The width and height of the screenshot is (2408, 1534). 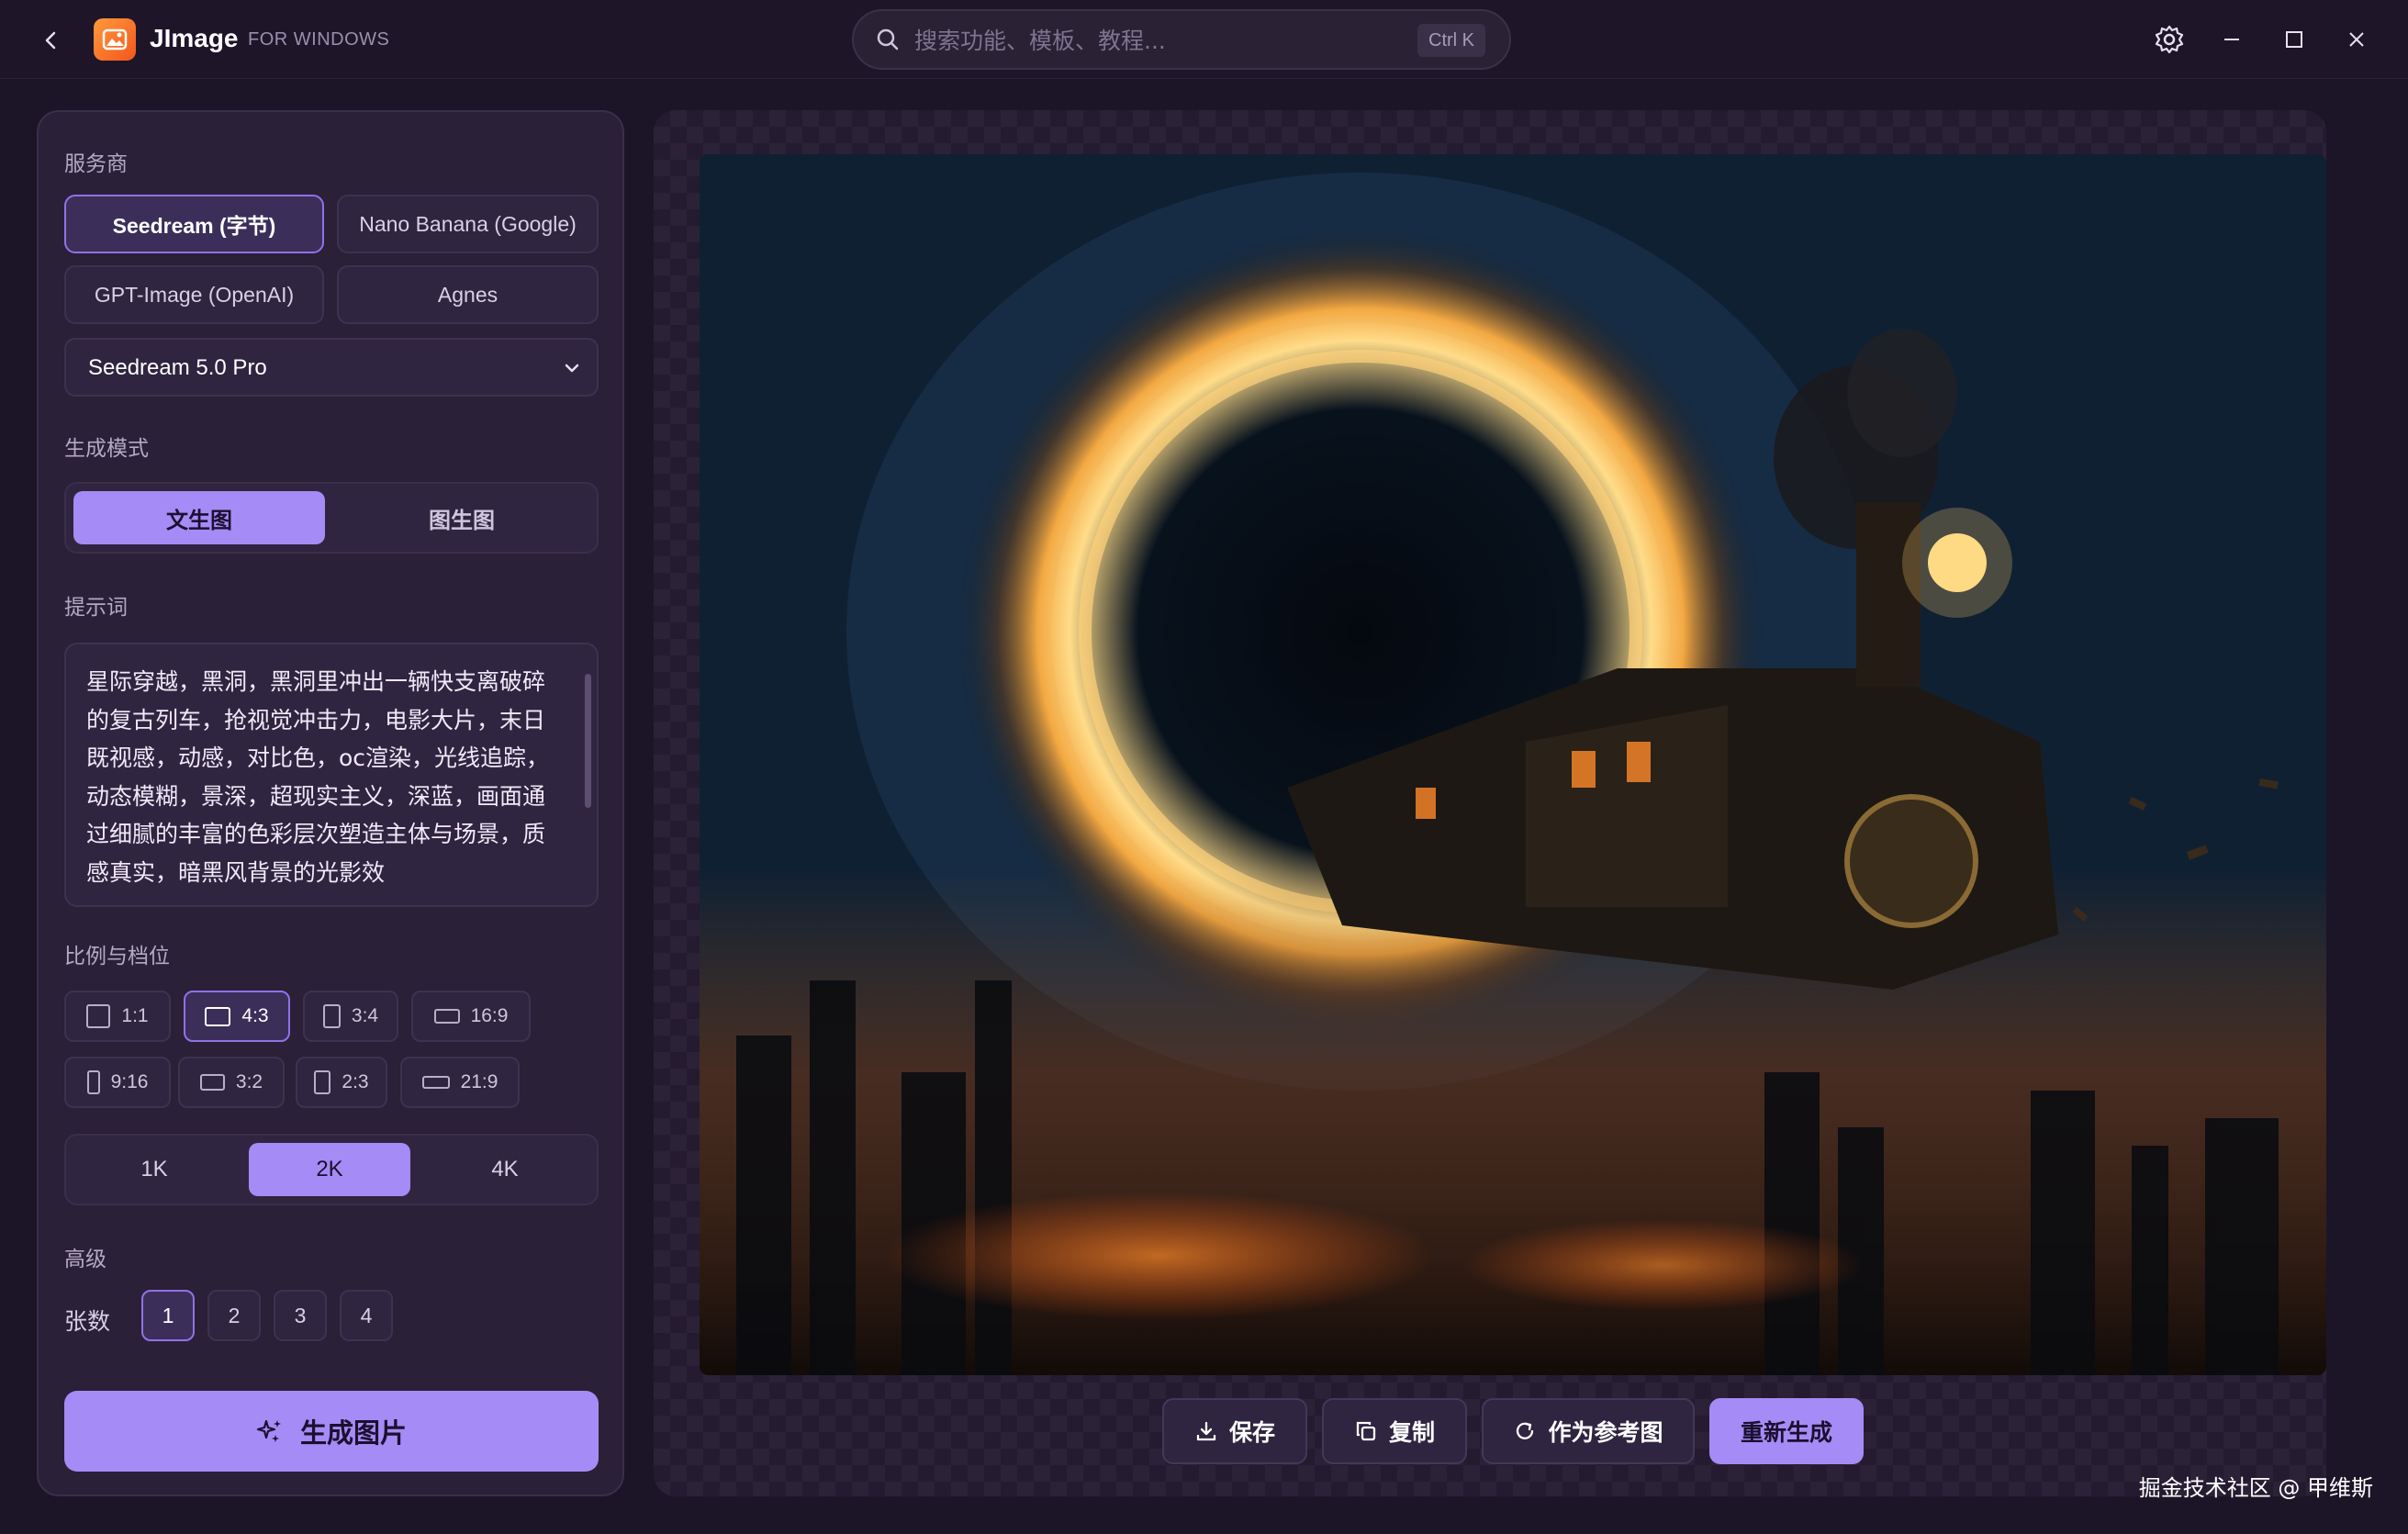 I want to click on search-icon, so click(x=888, y=39).